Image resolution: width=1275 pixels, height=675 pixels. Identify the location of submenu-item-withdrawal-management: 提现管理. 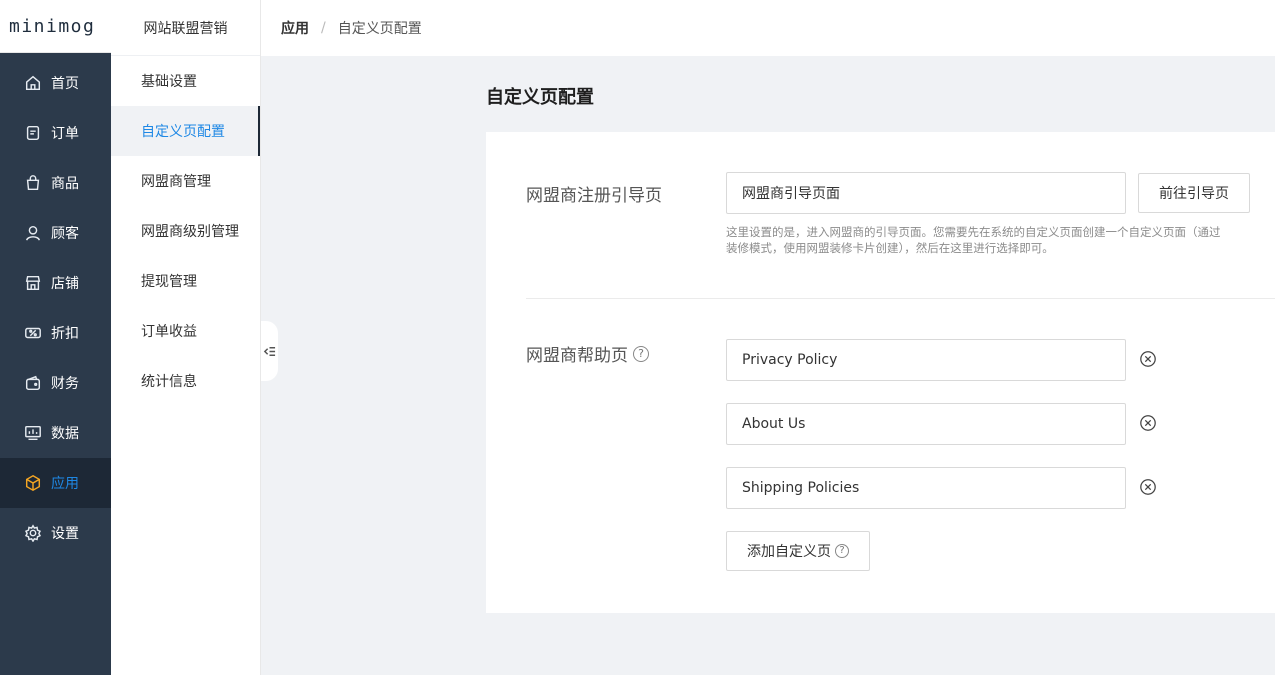
(185, 281).